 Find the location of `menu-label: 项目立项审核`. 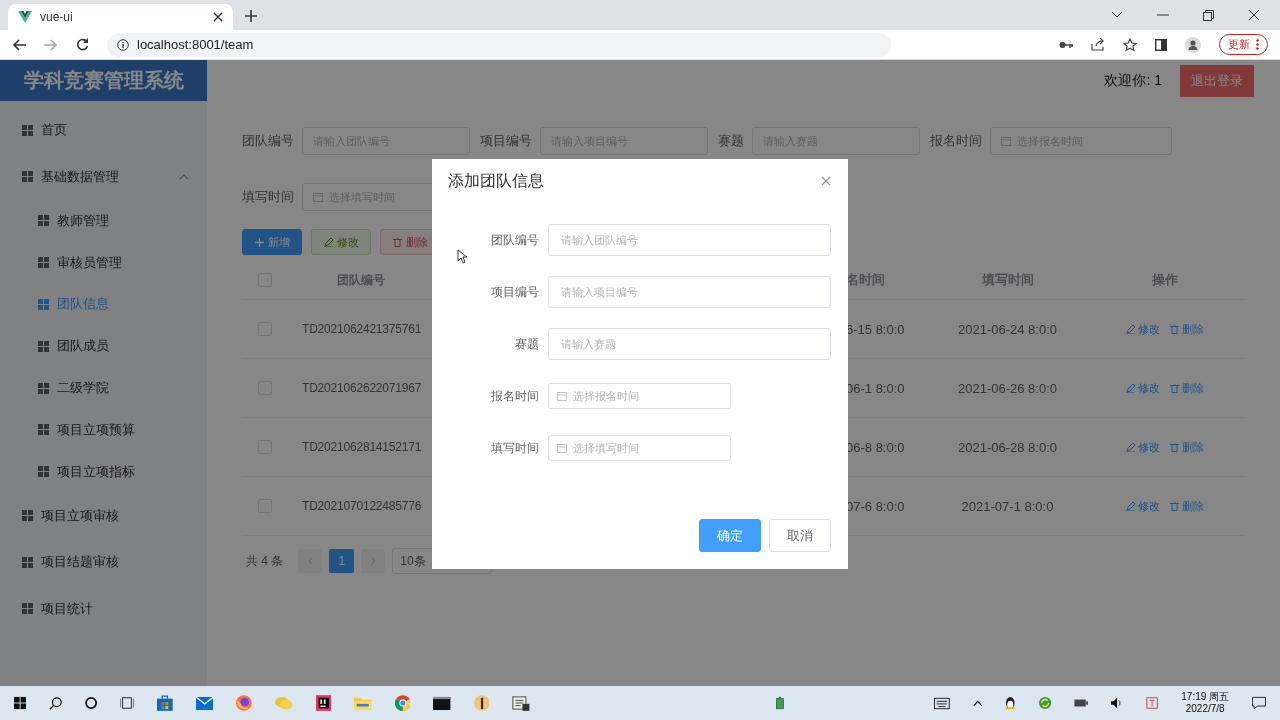

menu-label: 项目立项审核 is located at coordinates (80, 515).